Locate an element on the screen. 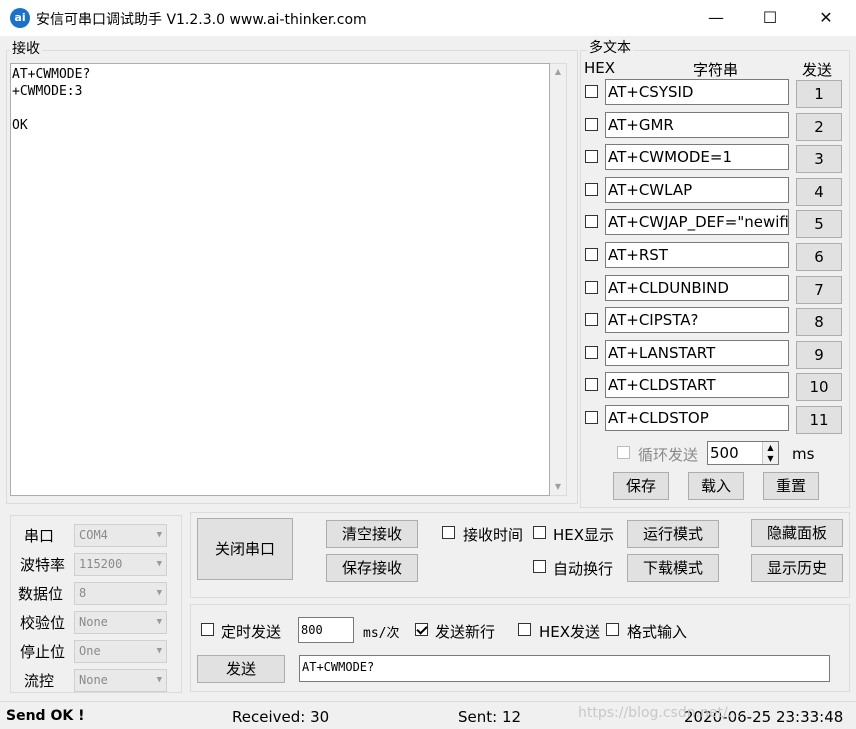  spin-down-icon: ▼ is located at coordinates (770, 458).